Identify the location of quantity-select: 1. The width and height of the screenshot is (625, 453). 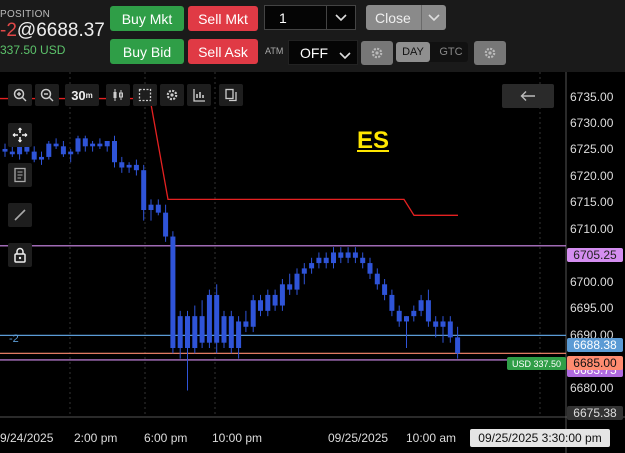
(310, 17).